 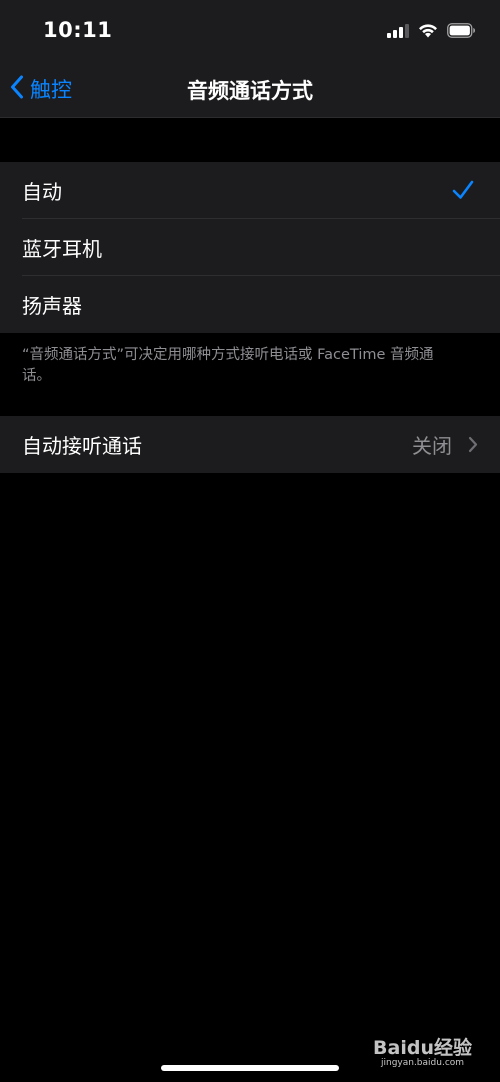 I want to click on auto-answer-value: 关闭, so click(x=432, y=446).